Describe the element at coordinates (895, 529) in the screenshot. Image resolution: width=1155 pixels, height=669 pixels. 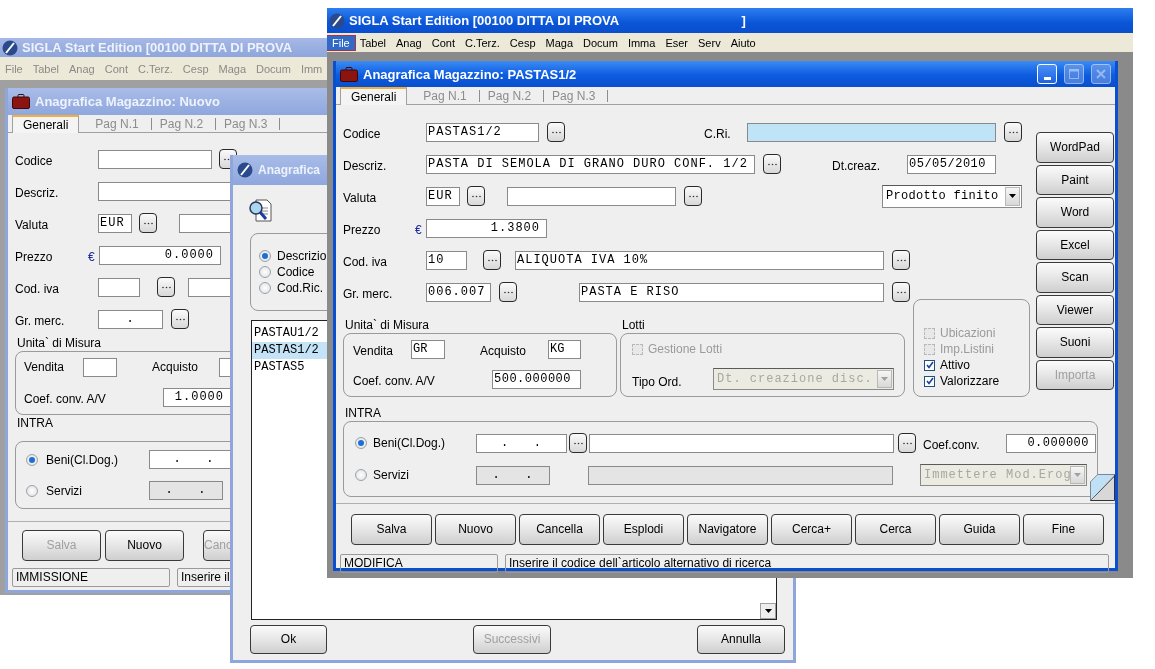
I see `action-button: Cerca` at that location.